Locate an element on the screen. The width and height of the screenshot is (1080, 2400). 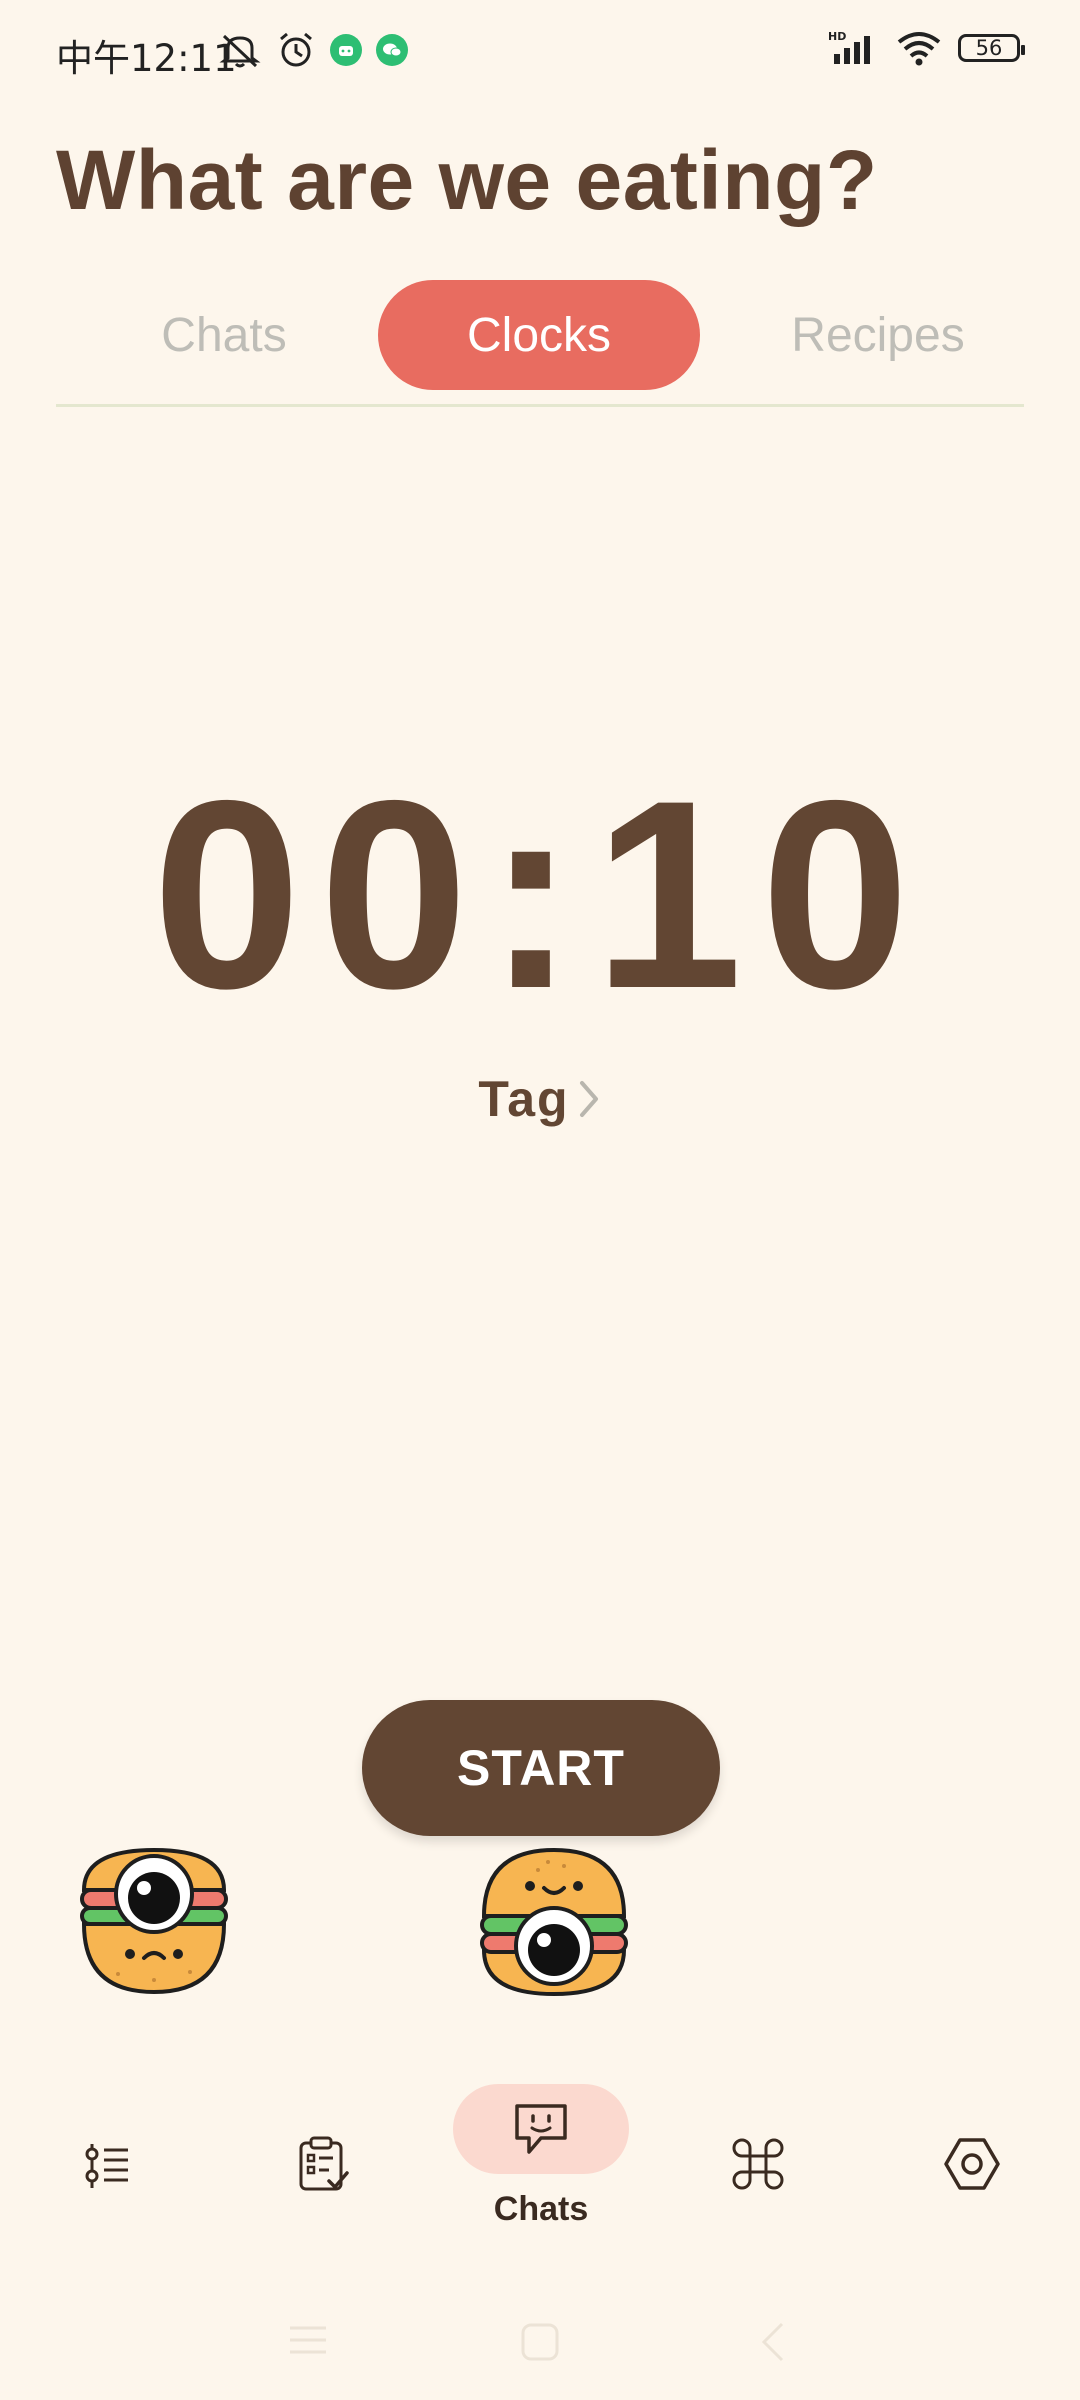
wifi-icon is located at coordinates (919, 49).